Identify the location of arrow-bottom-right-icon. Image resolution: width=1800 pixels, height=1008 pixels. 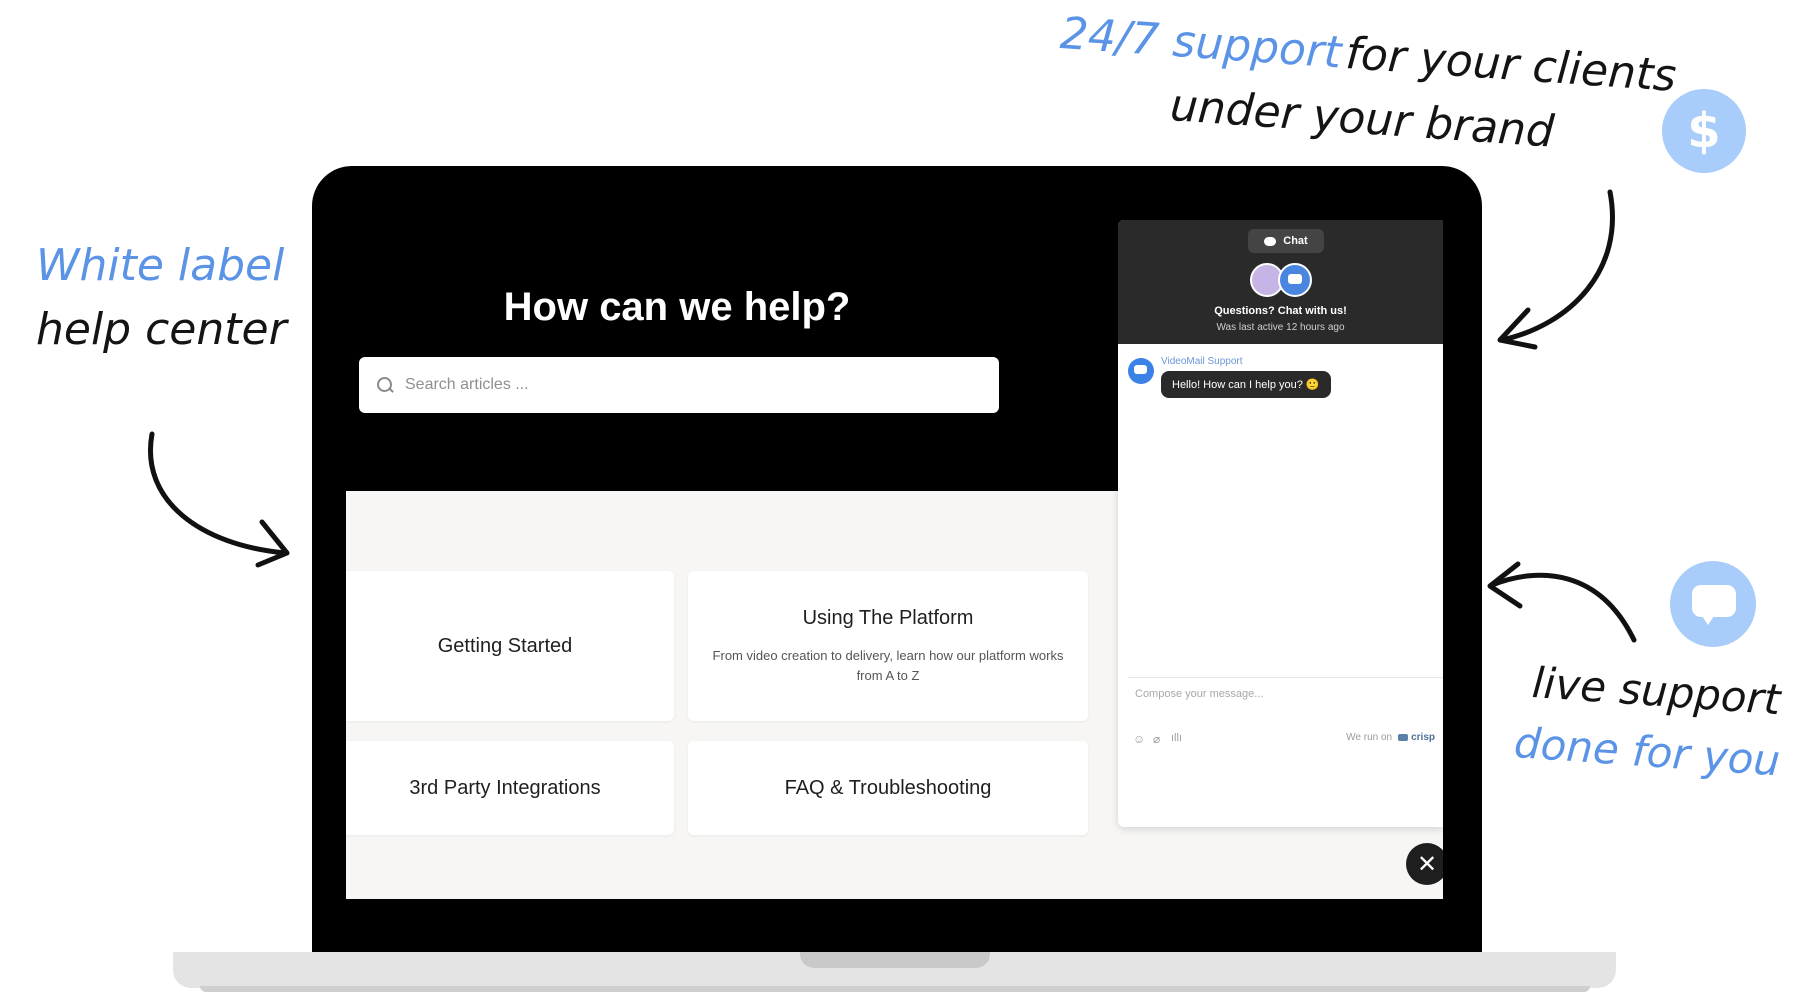
(1563, 607).